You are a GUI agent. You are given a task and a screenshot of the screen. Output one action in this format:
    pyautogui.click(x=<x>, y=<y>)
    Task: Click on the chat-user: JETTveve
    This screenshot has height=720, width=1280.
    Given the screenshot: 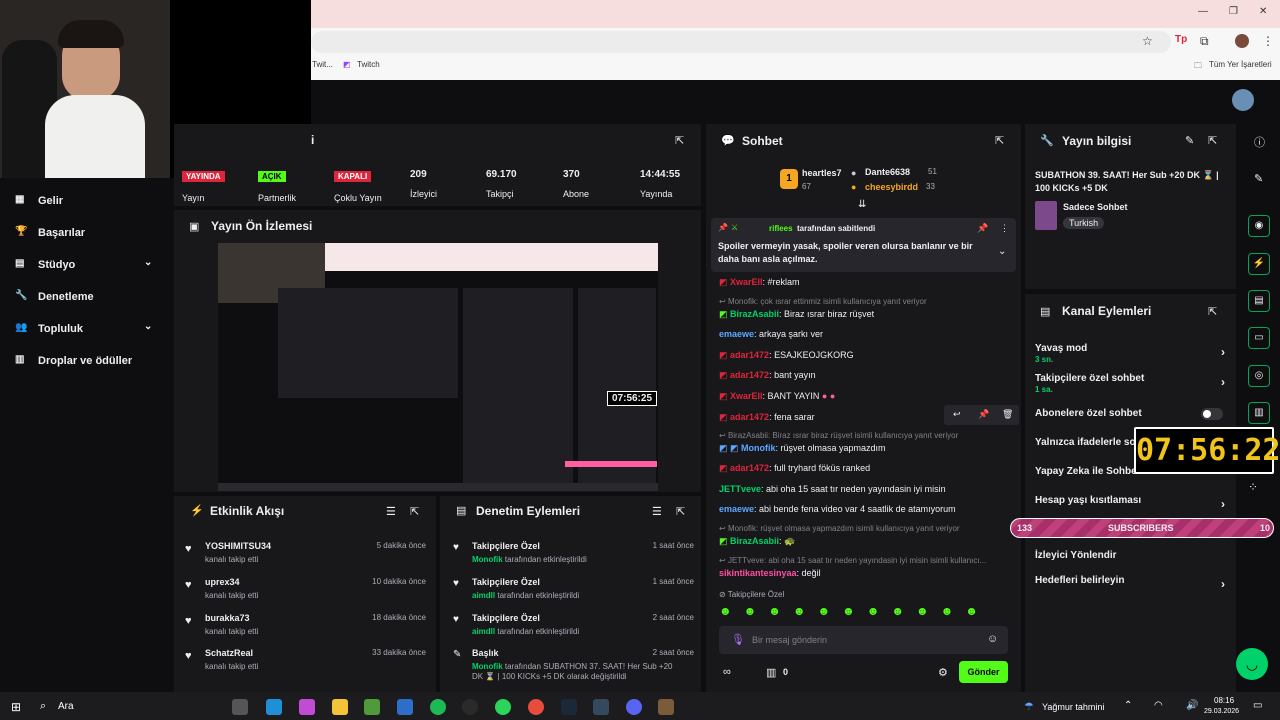 What is the action you would take?
    pyautogui.click(x=740, y=489)
    